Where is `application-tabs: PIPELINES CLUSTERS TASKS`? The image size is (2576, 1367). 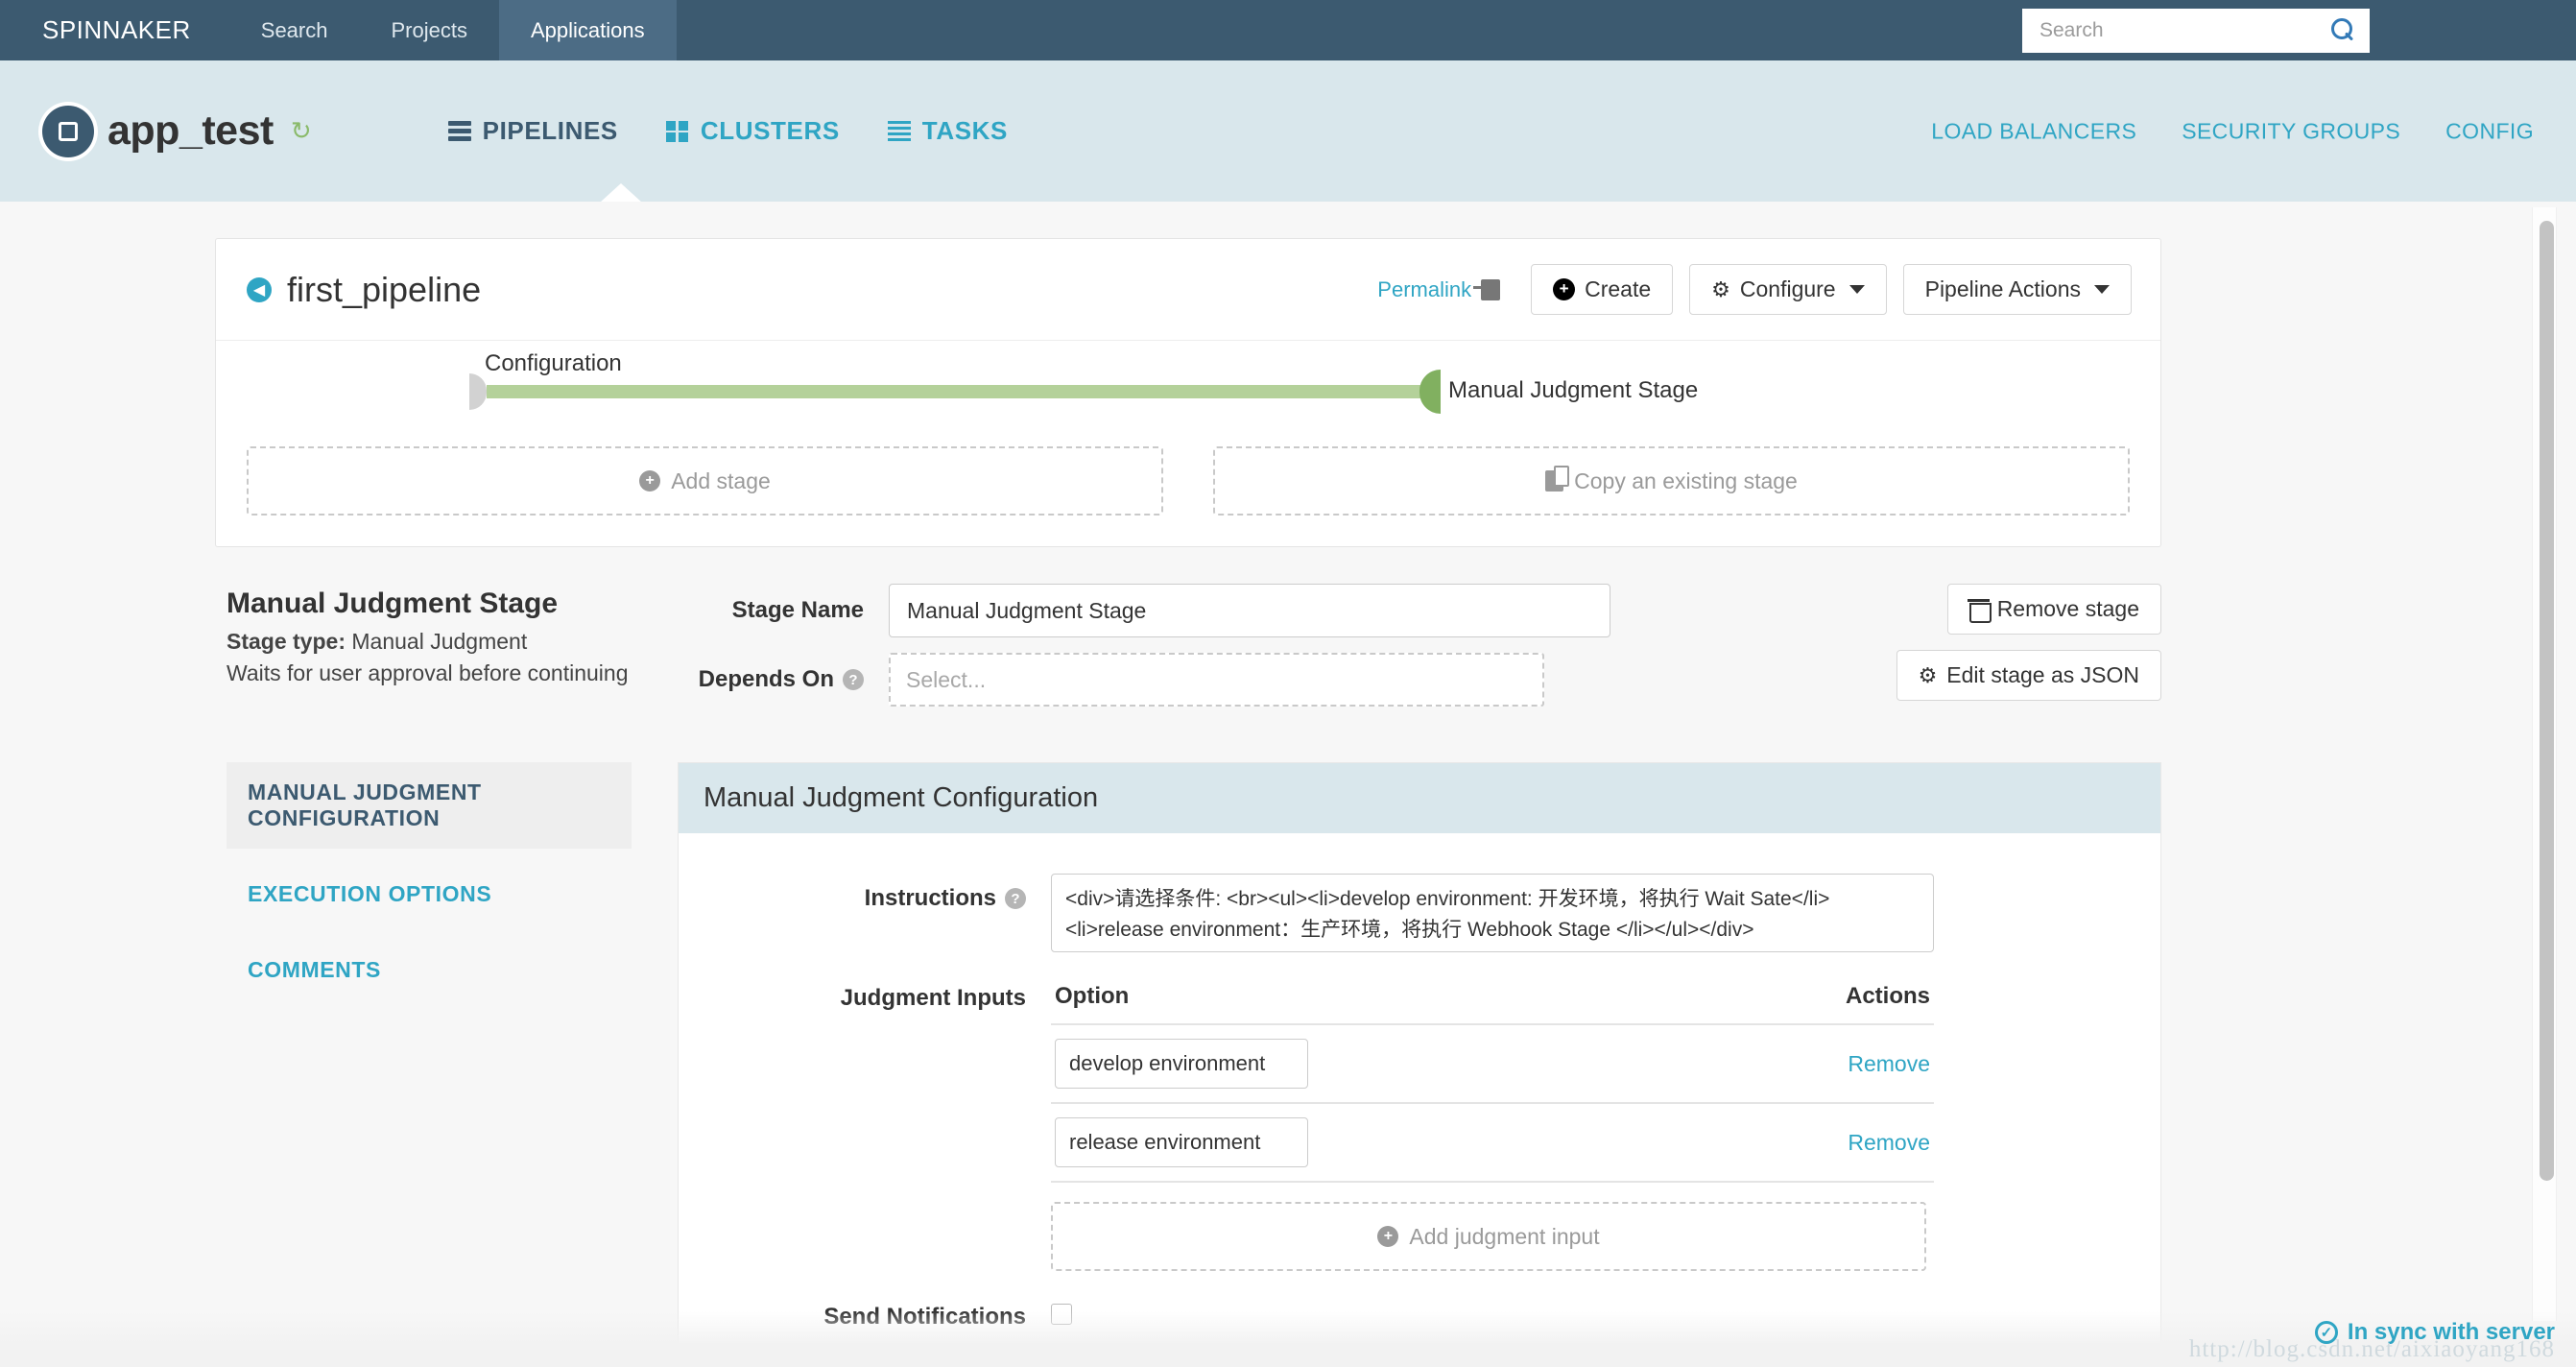
application-tabs: PIPELINES CLUSTERS TASKS is located at coordinates (727, 131).